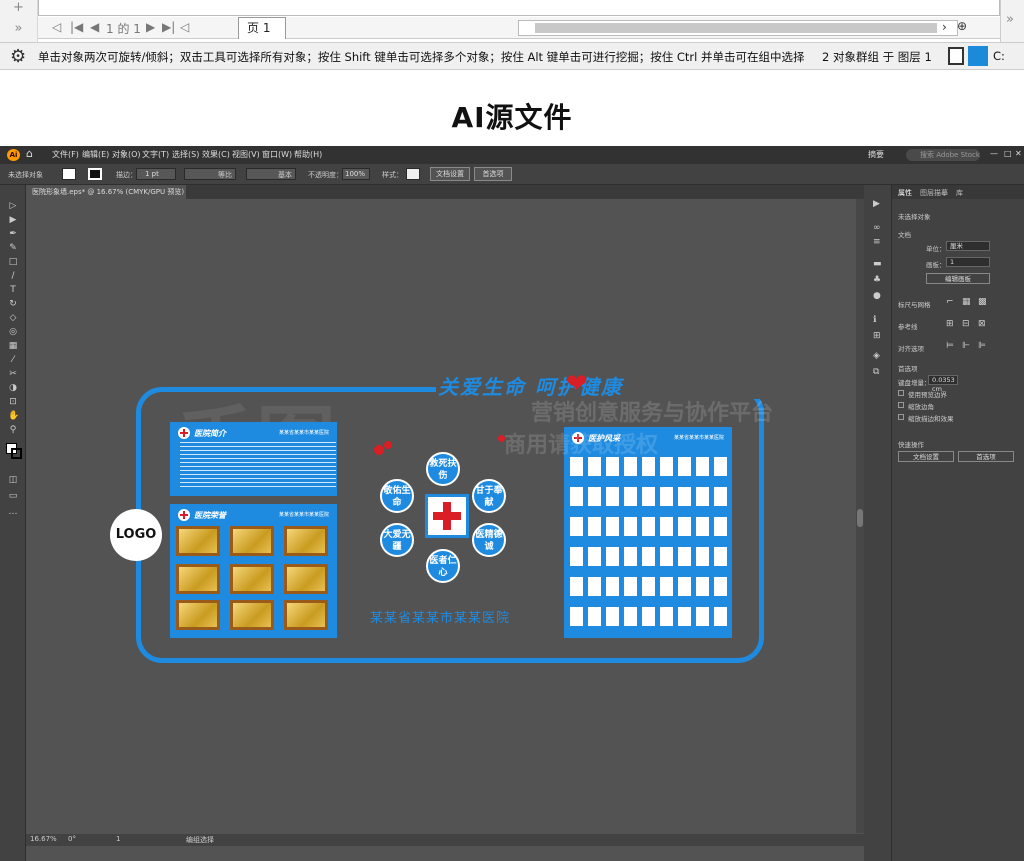  What do you see at coordinates (966, 302) in the screenshot?
I see `grid-icon: ▦` at bounding box center [966, 302].